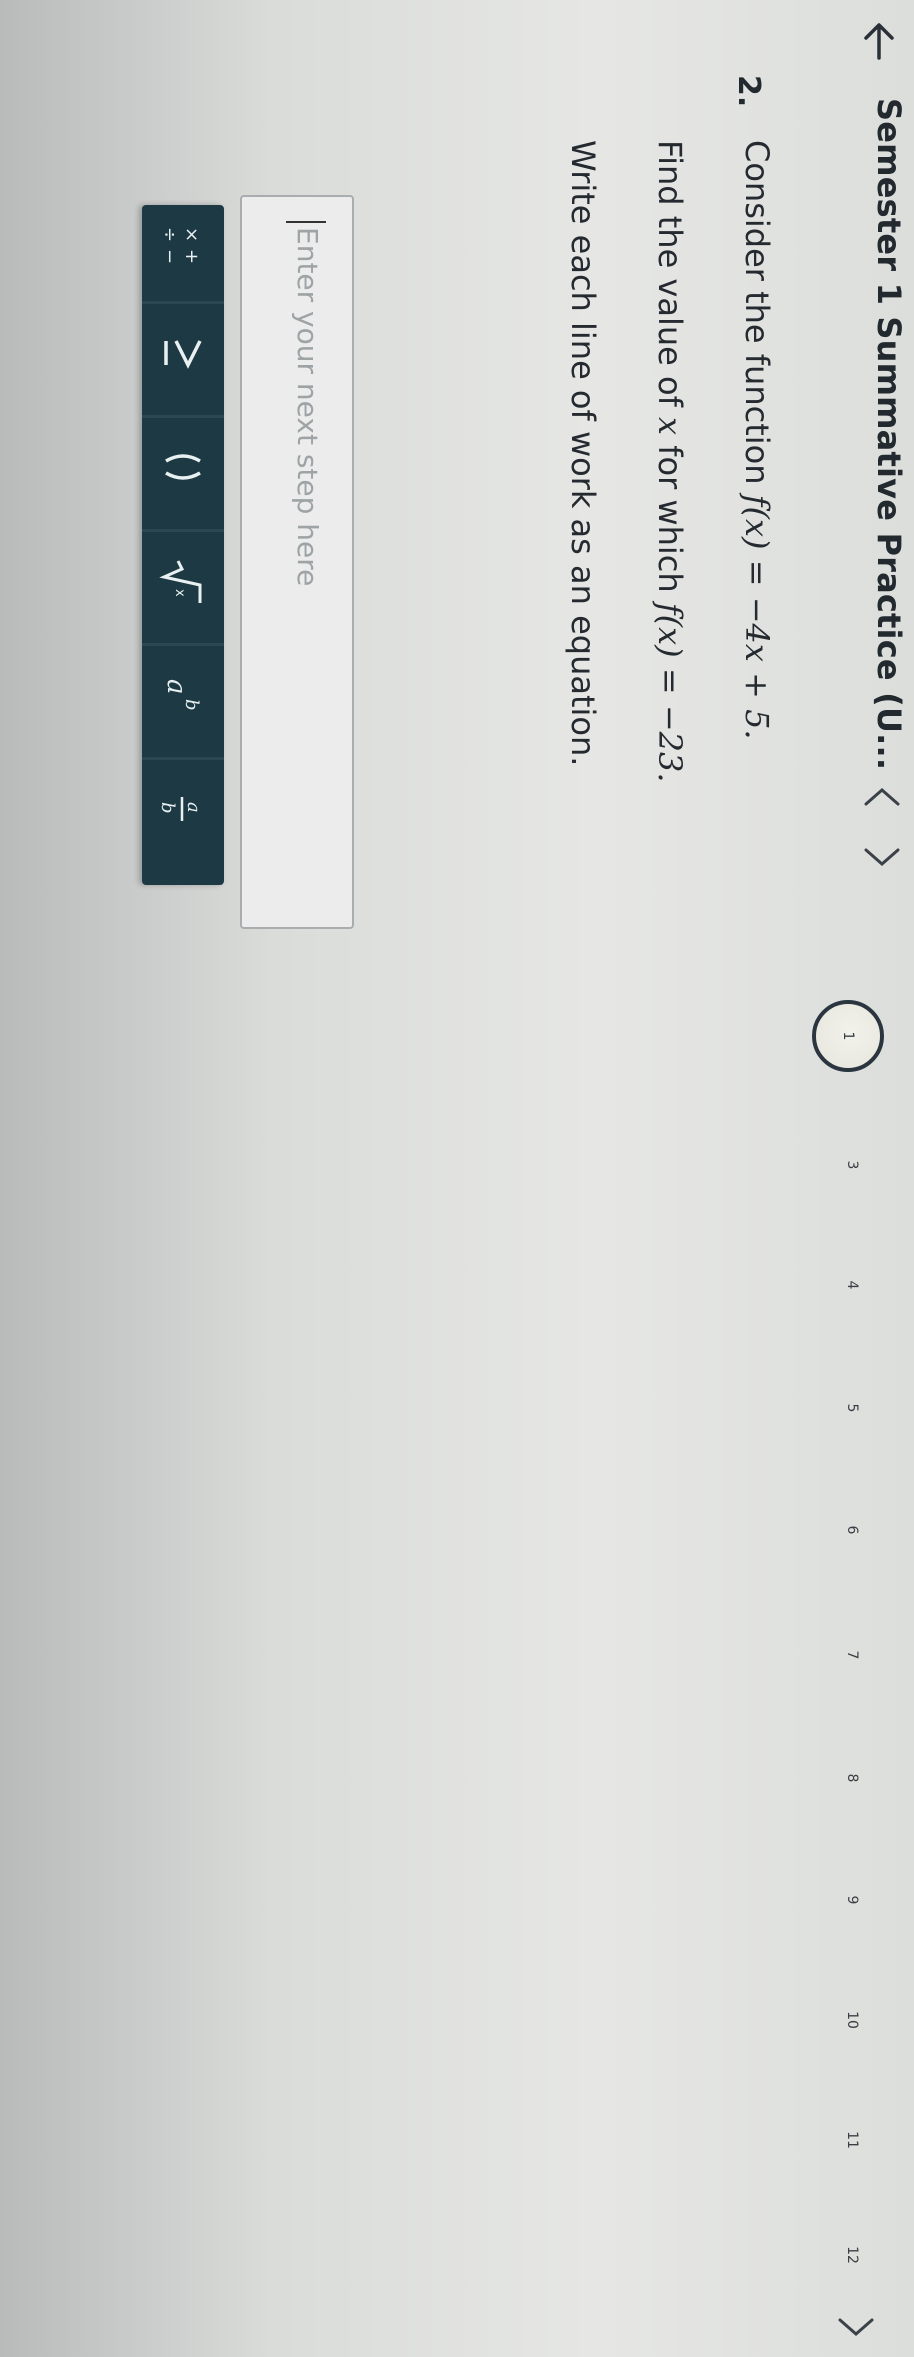  What do you see at coordinates (183, 467) in the screenshot?
I see `parentheses-icon` at bounding box center [183, 467].